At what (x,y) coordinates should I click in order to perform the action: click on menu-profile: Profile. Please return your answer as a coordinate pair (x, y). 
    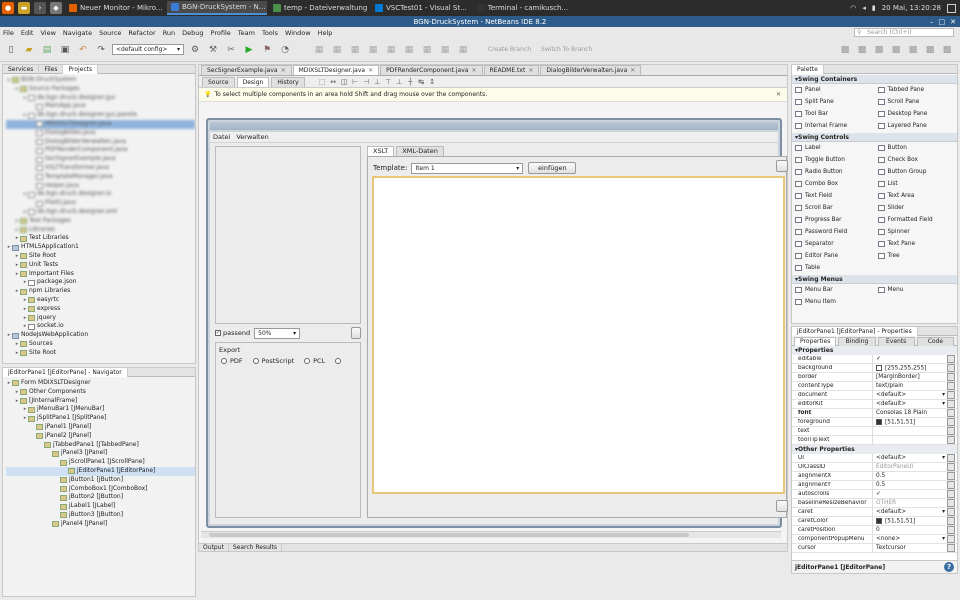
    Looking at the image, I should click on (221, 33).